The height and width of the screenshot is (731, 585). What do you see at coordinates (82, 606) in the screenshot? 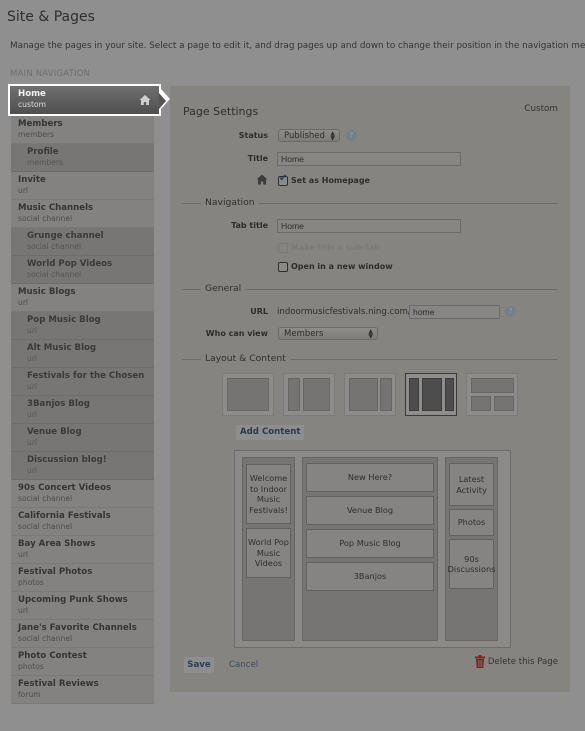
I see `nav-item: Upcoming Punk Shows url` at bounding box center [82, 606].